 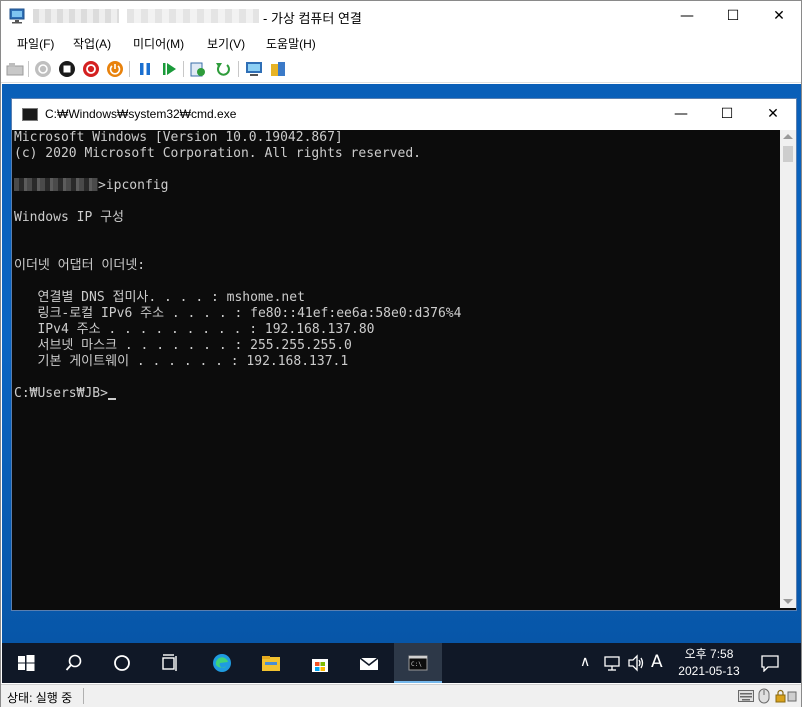 What do you see at coordinates (35, 43) in the screenshot?
I see `menu-file: 파일(F)` at bounding box center [35, 43].